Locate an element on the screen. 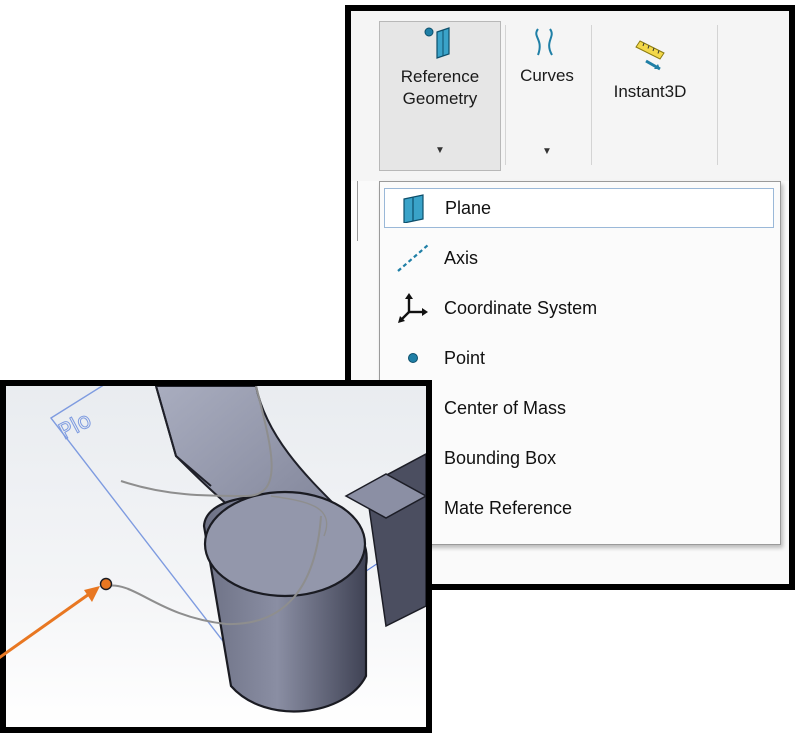  menu-item-plane: Plane is located at coordinates (579, 208).